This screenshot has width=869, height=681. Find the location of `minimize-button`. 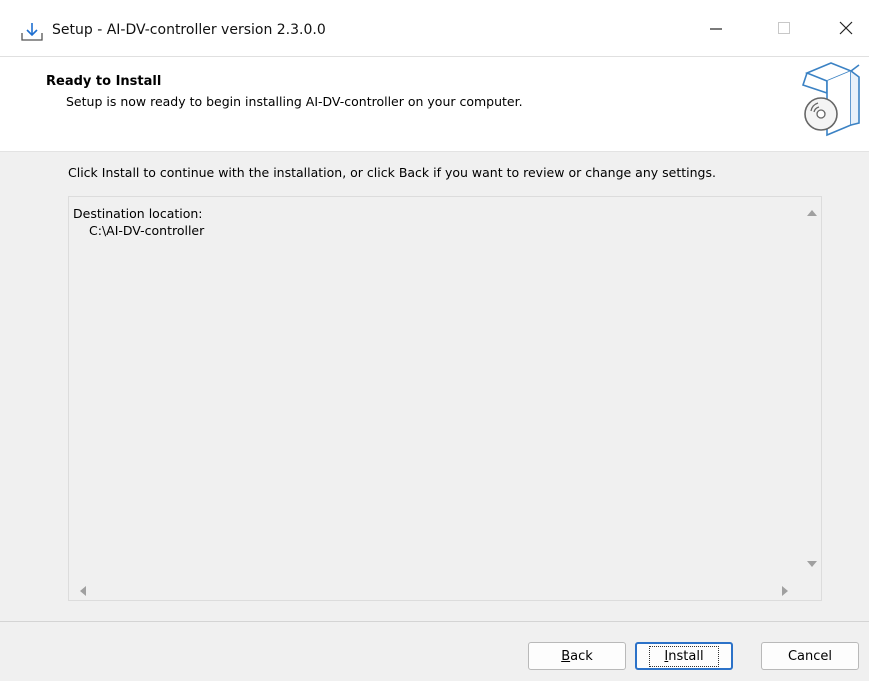

minimize-button is located at coordinates (716, 28).